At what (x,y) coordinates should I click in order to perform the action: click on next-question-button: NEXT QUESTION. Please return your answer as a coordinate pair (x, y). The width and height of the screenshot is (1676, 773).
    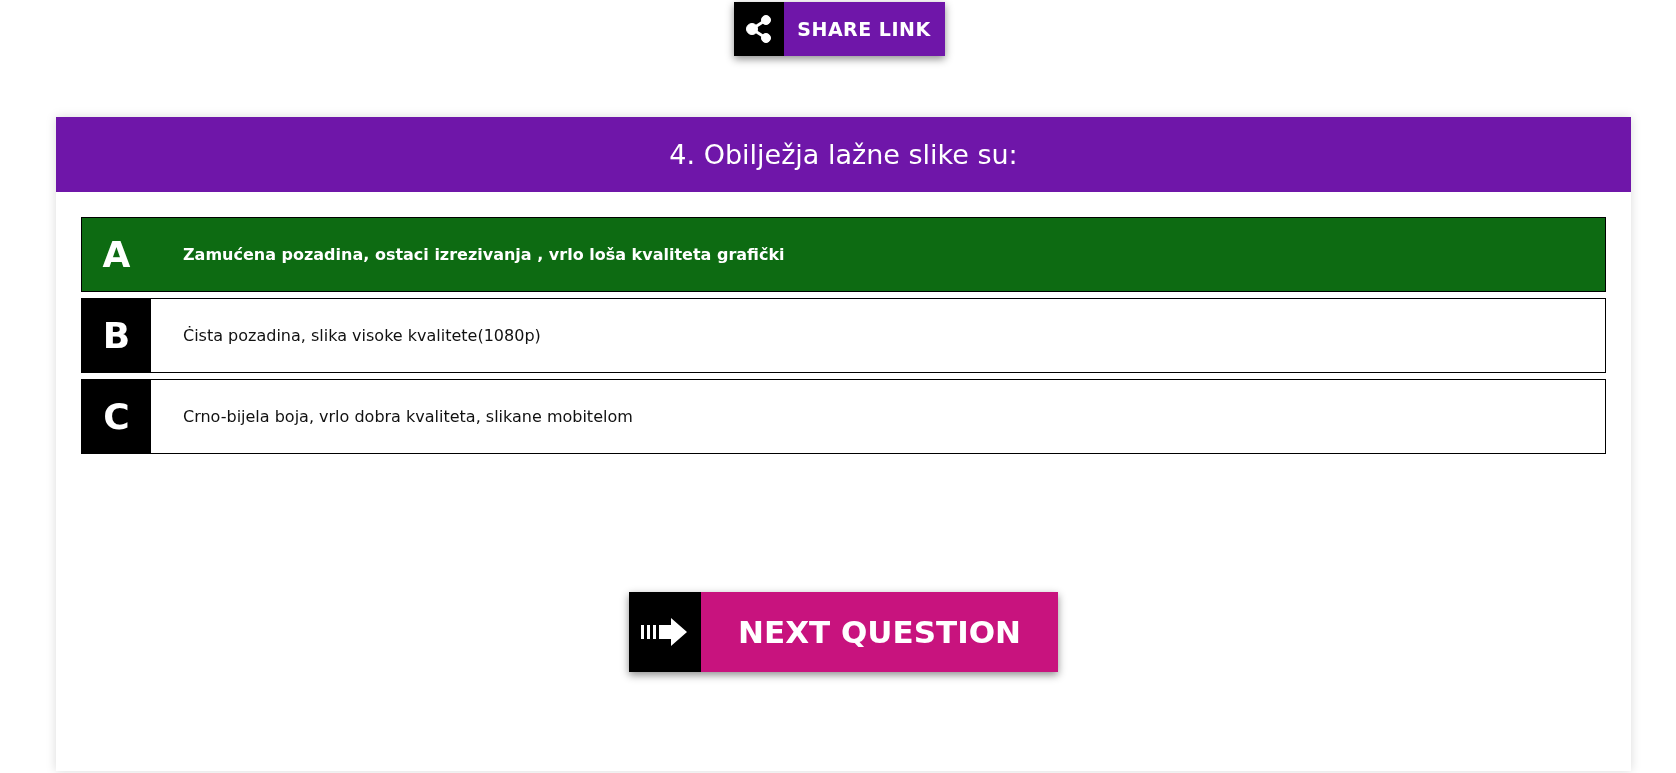
    Looking at the image, I should click on (843, 632).